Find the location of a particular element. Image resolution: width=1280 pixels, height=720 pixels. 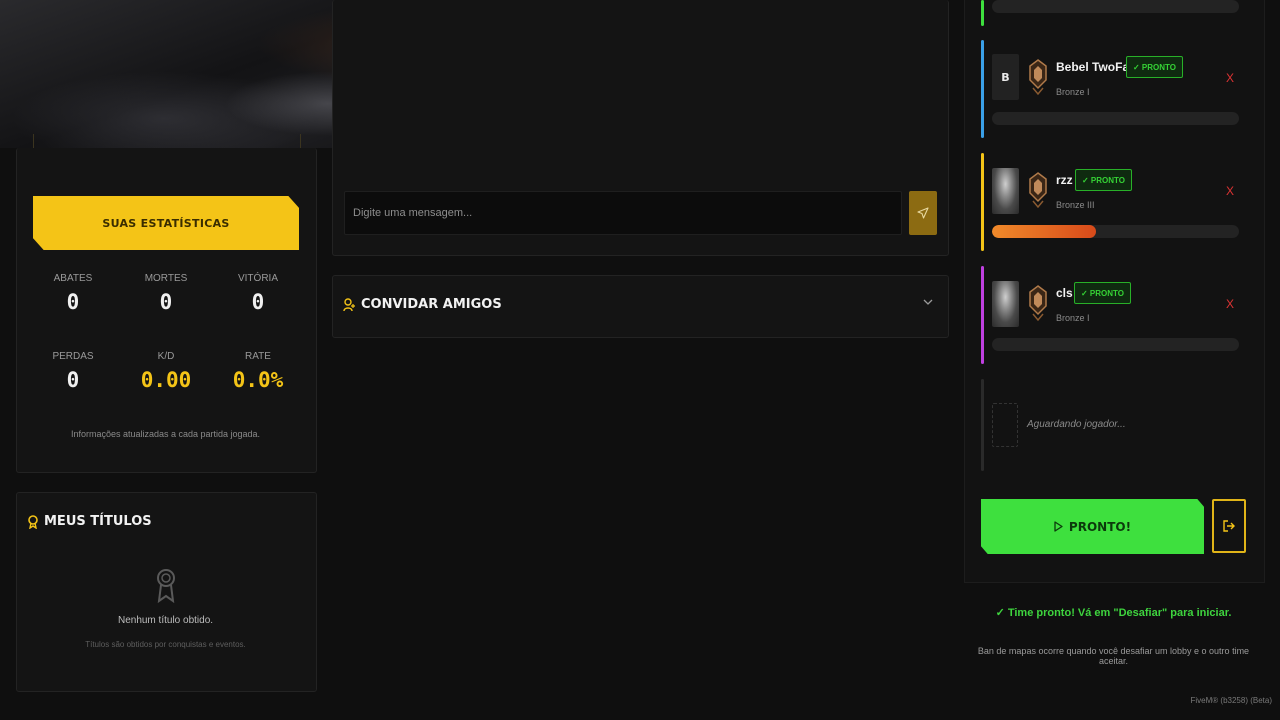

stat-kills: ABATES 0 is located at coordinates (73, 293).